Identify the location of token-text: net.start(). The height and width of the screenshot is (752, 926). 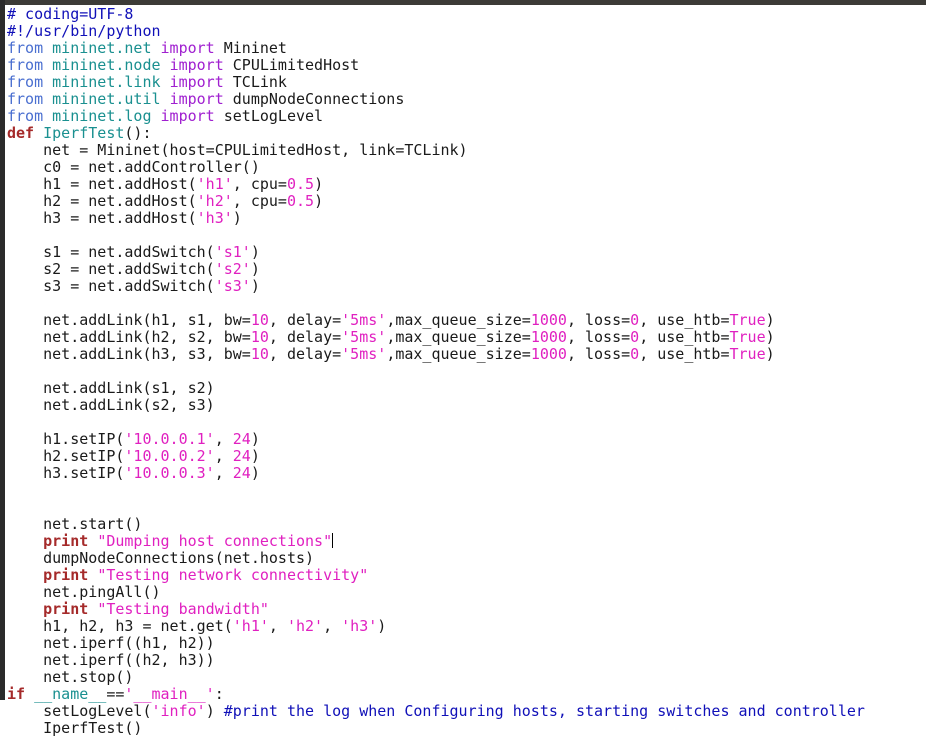
(75, 524).